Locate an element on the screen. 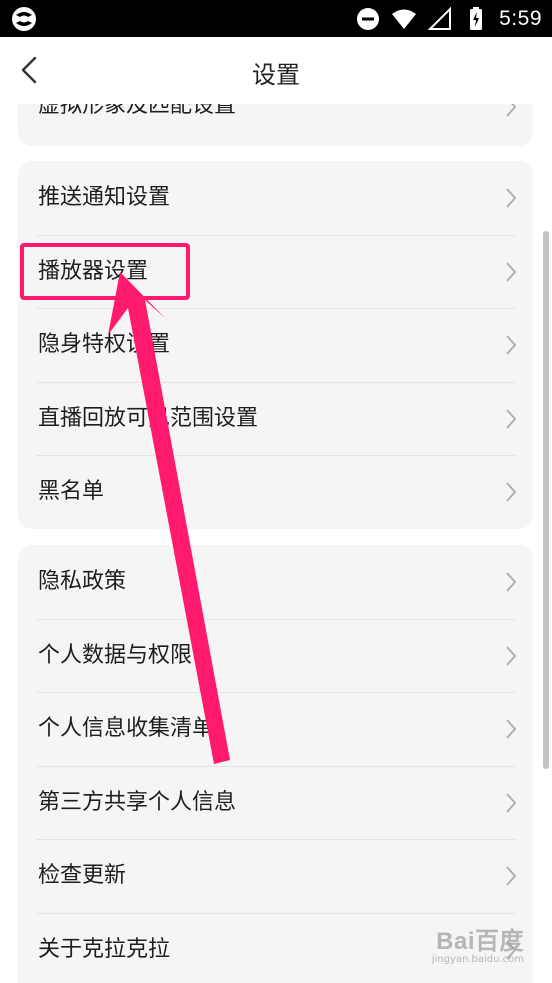  setting-label: 个人数据与权限 is located at coordinates (115, 655).